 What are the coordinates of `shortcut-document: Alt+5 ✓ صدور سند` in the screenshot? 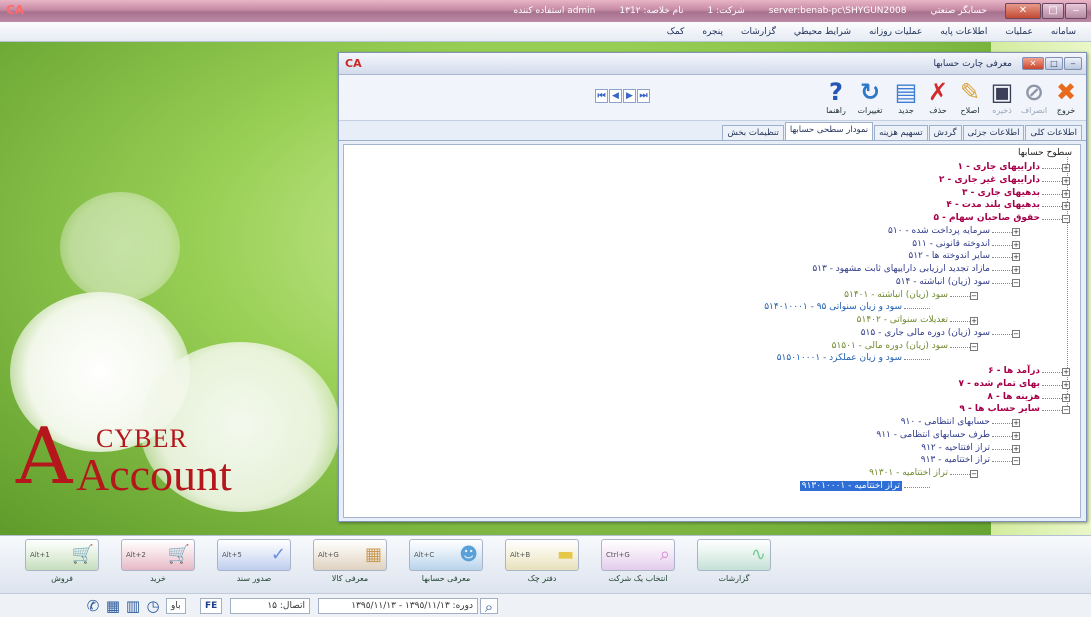 It's located at (254, 566).